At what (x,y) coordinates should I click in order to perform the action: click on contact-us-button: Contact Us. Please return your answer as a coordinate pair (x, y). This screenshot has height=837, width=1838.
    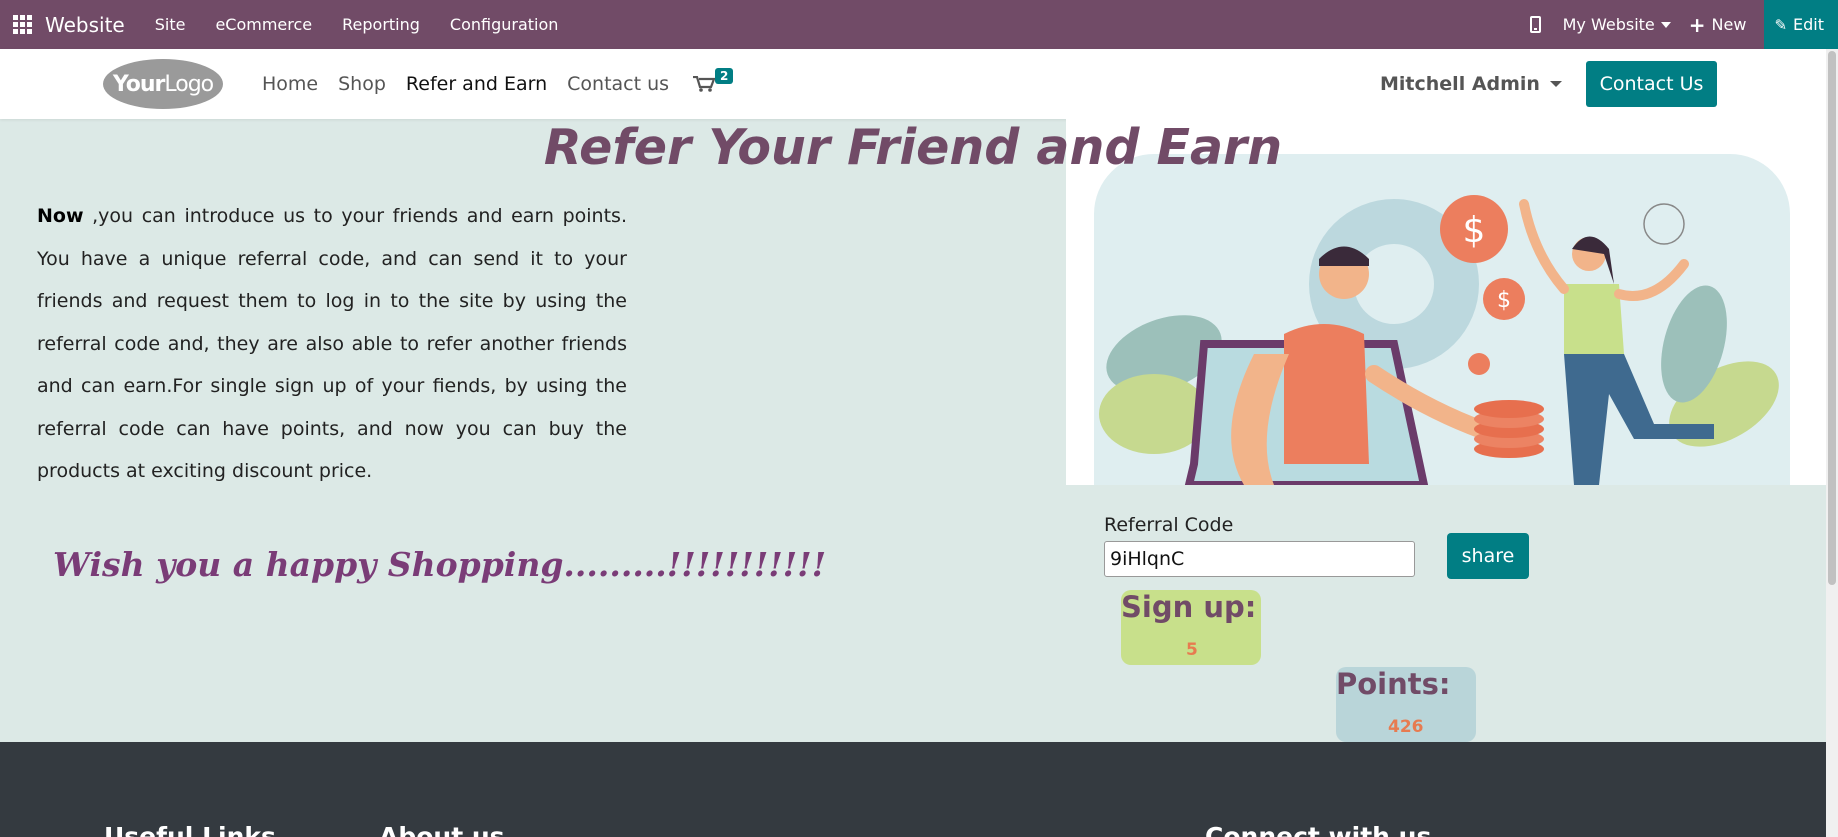
    Looking at the image, I should click on (1651, 84).